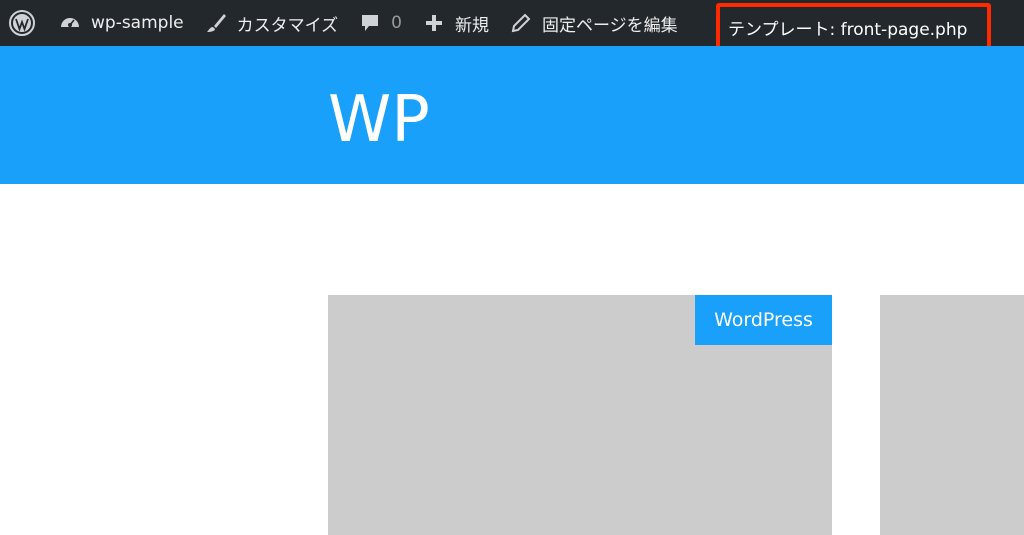 This screenshot has height=535, width=1024. What do you see at coordinates (521, 23) in the screenshot?
I see `pencil-icon` at bounding box center [521, 23].